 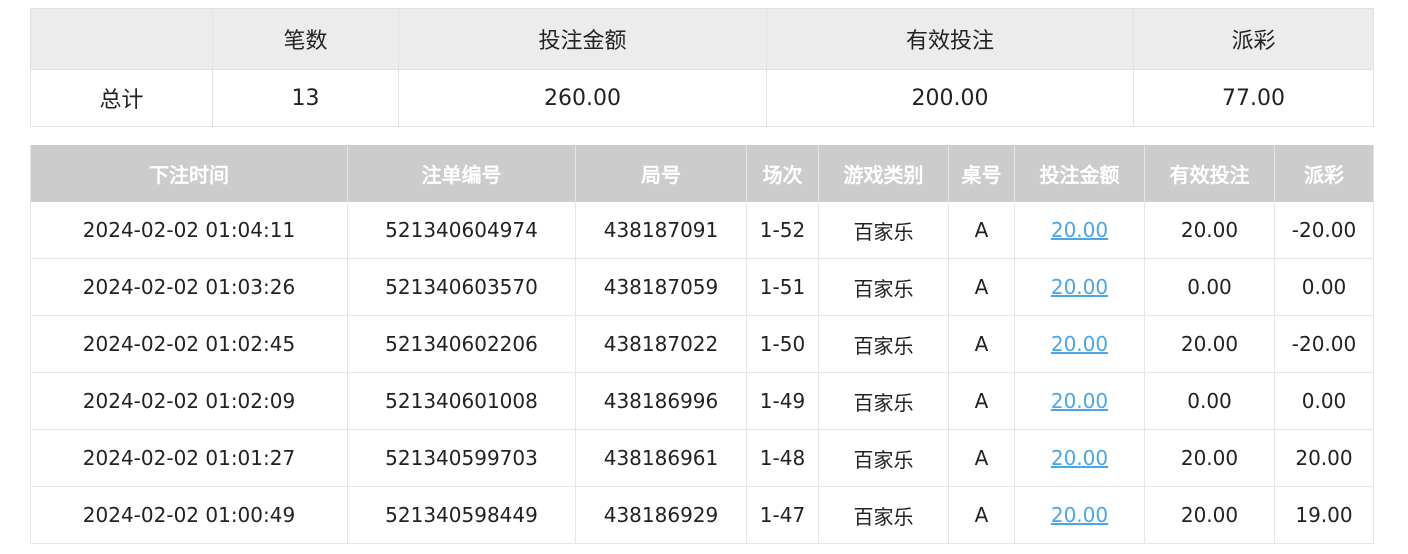 What do you see at coordinates (950, 39) in the screenshot?
I see `summary-header-valid-bet: 有效投注` at bounding box center [950, 39].